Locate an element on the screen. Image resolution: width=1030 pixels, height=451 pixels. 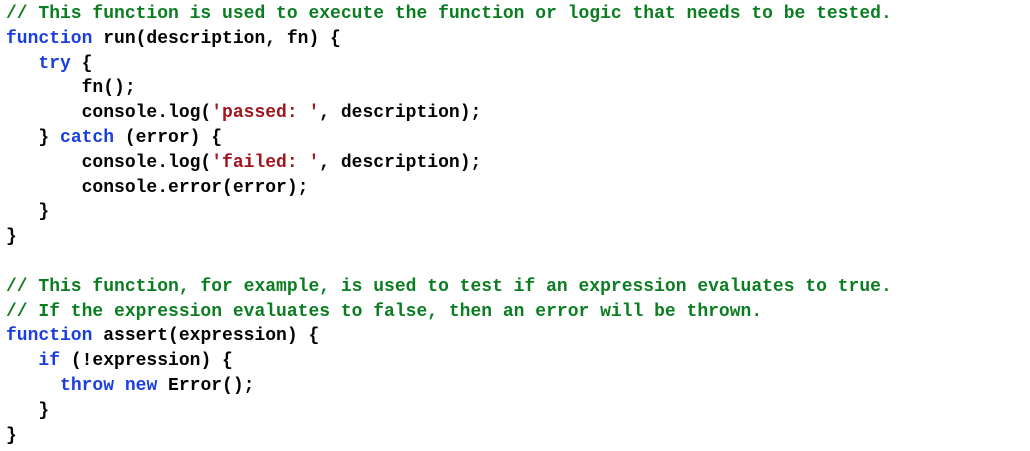
code-line: function run(description, fn) { is located at coordinates (518, 39).